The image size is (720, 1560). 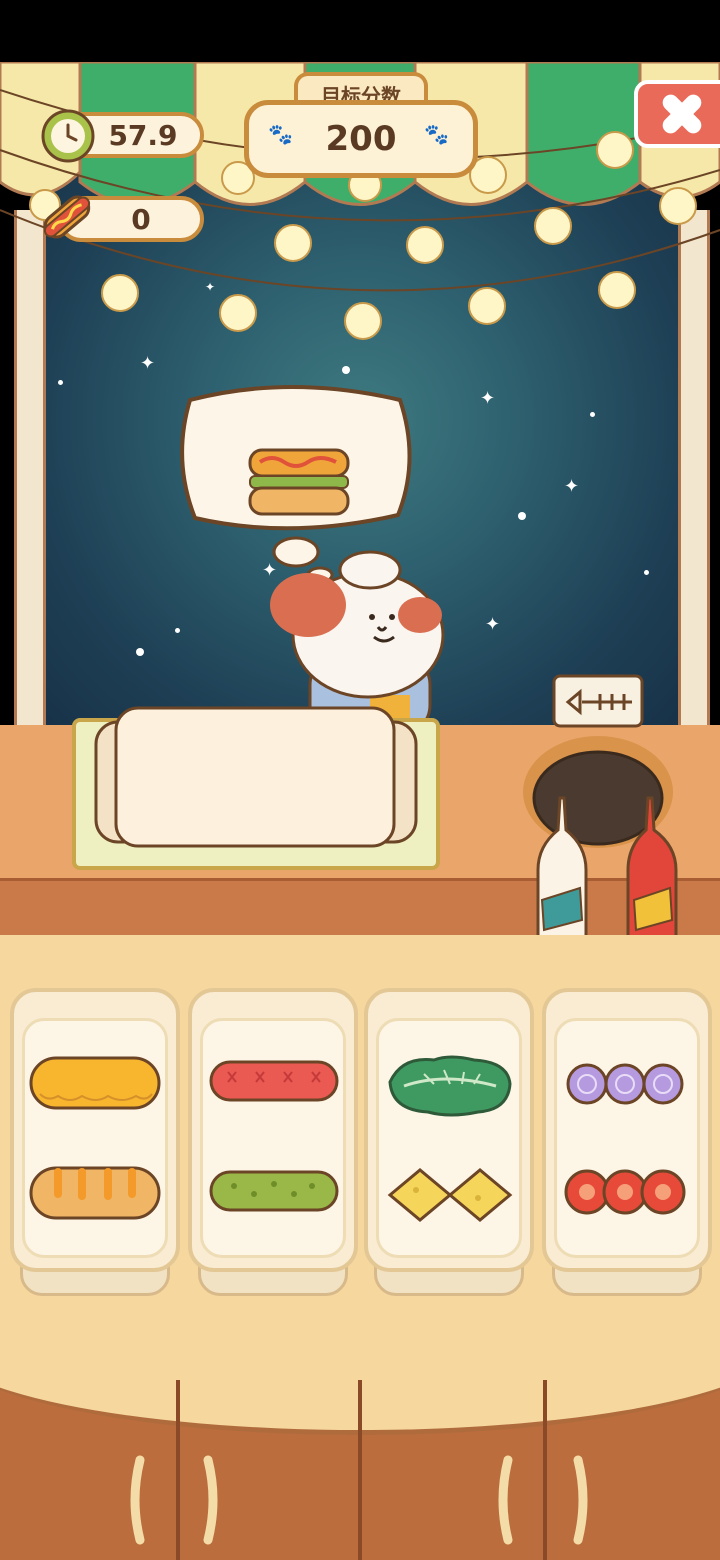 What do you see at coordinates (143, 135) in the screenshot?
I see `timer-value: 57.9` at bounding box center [143, 135].